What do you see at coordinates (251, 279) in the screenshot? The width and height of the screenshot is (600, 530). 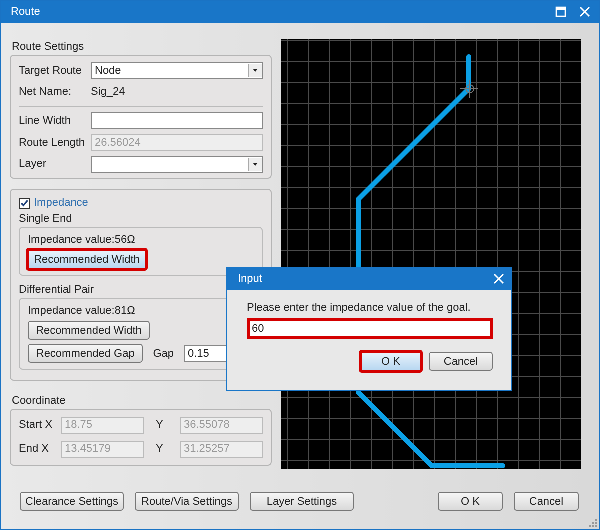 I see `dialog-title: Input` at bounding box center [251, 279].